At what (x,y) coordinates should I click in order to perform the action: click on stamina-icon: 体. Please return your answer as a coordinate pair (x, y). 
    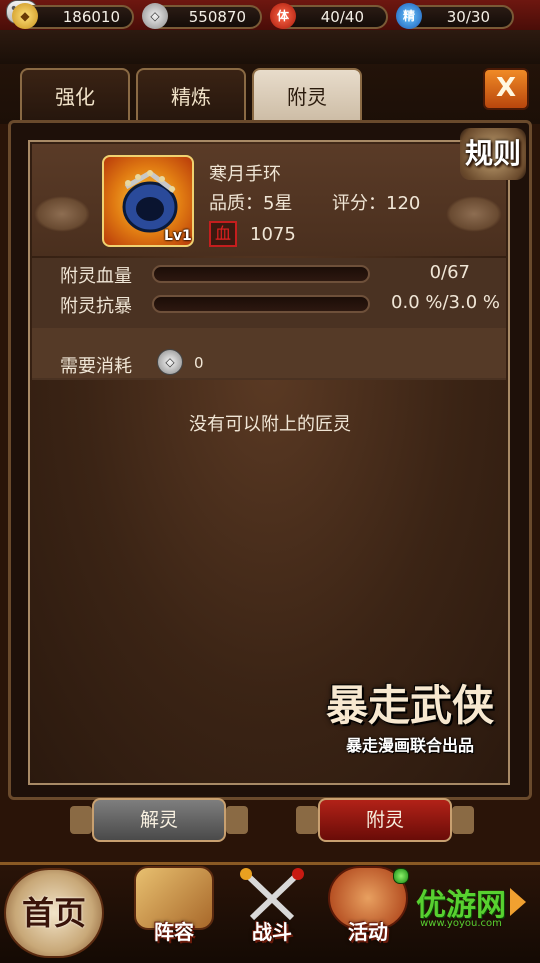
    Looking at the image, I should click on (283, 16).